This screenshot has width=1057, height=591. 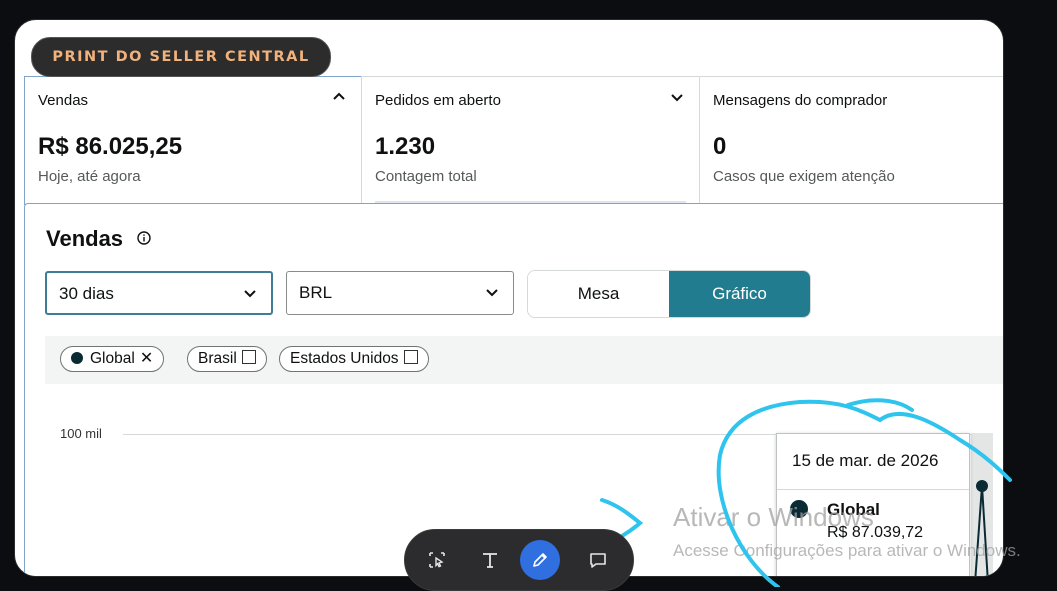 What do you see at coordinates (339, 97) in the screenshot?
I see `chevron-up-icon` at bounding box center [339, 97].